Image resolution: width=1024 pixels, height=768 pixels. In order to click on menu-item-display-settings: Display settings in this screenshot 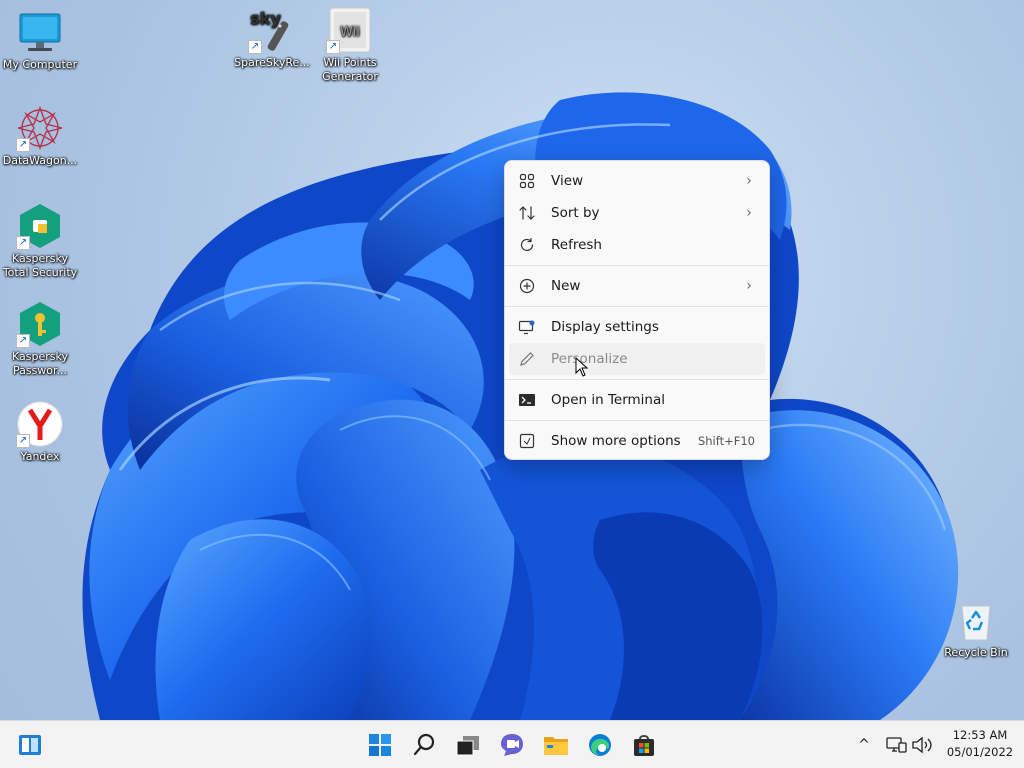, I will do `click(637, 327)`.